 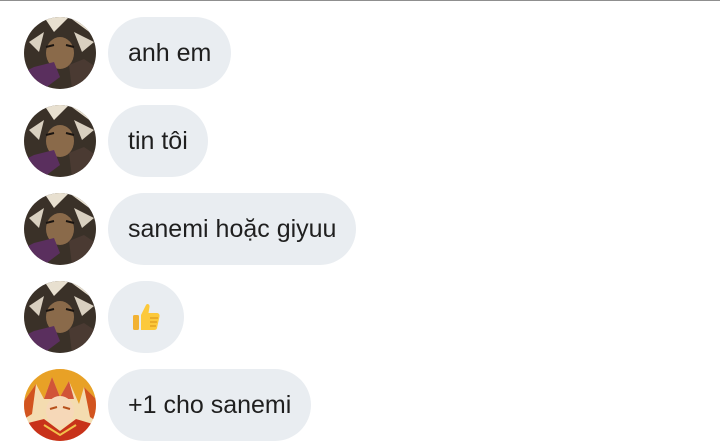 What do you see at coordinates (170, 53) in the screenshot?
I see `message-bubble: anh em` at bounding box center [170, 53].